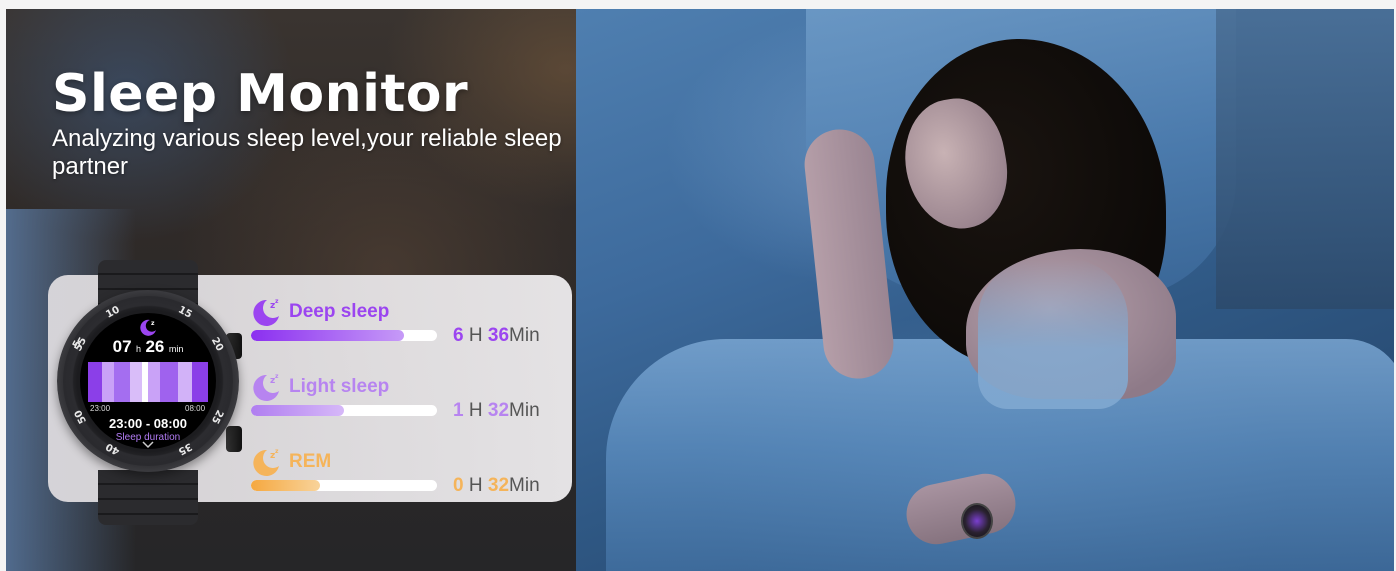  I want to click on light-sleep-value: 1 H 32Min, so click(496, 410).